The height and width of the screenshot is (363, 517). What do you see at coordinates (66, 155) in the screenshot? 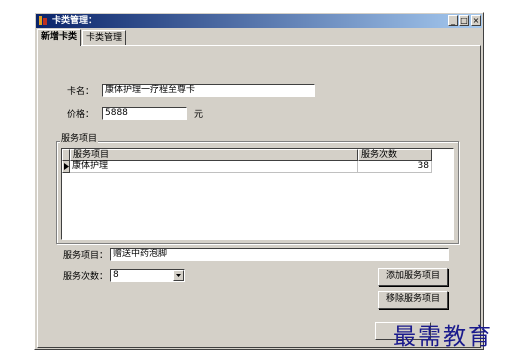
I see `grid-corner` at bounding box center [66, 155].